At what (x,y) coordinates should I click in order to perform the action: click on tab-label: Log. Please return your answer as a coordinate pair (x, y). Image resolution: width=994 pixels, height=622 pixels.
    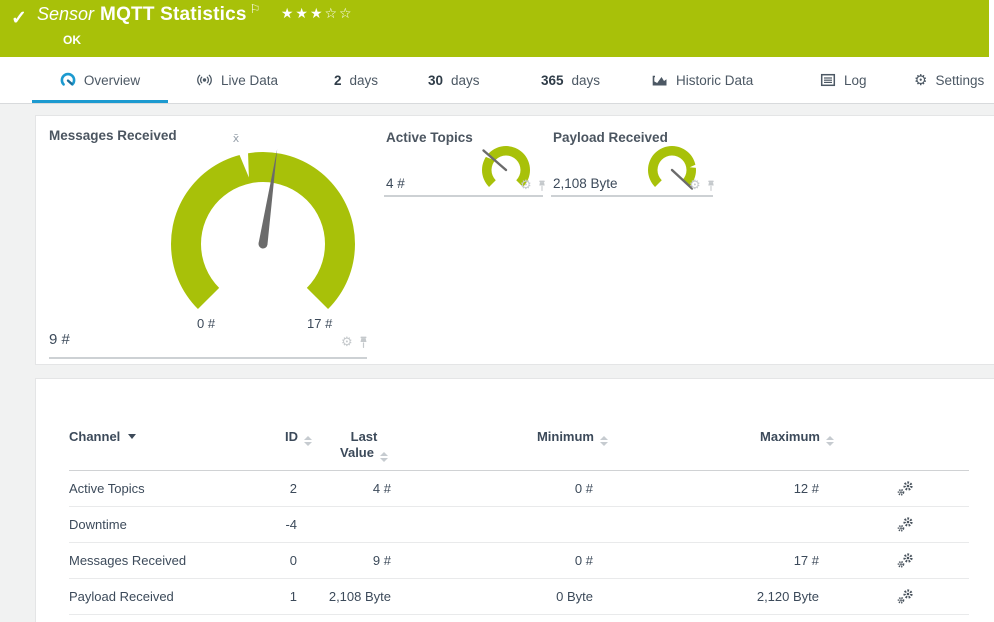
    Looking at the image, I should click on (855, 80).